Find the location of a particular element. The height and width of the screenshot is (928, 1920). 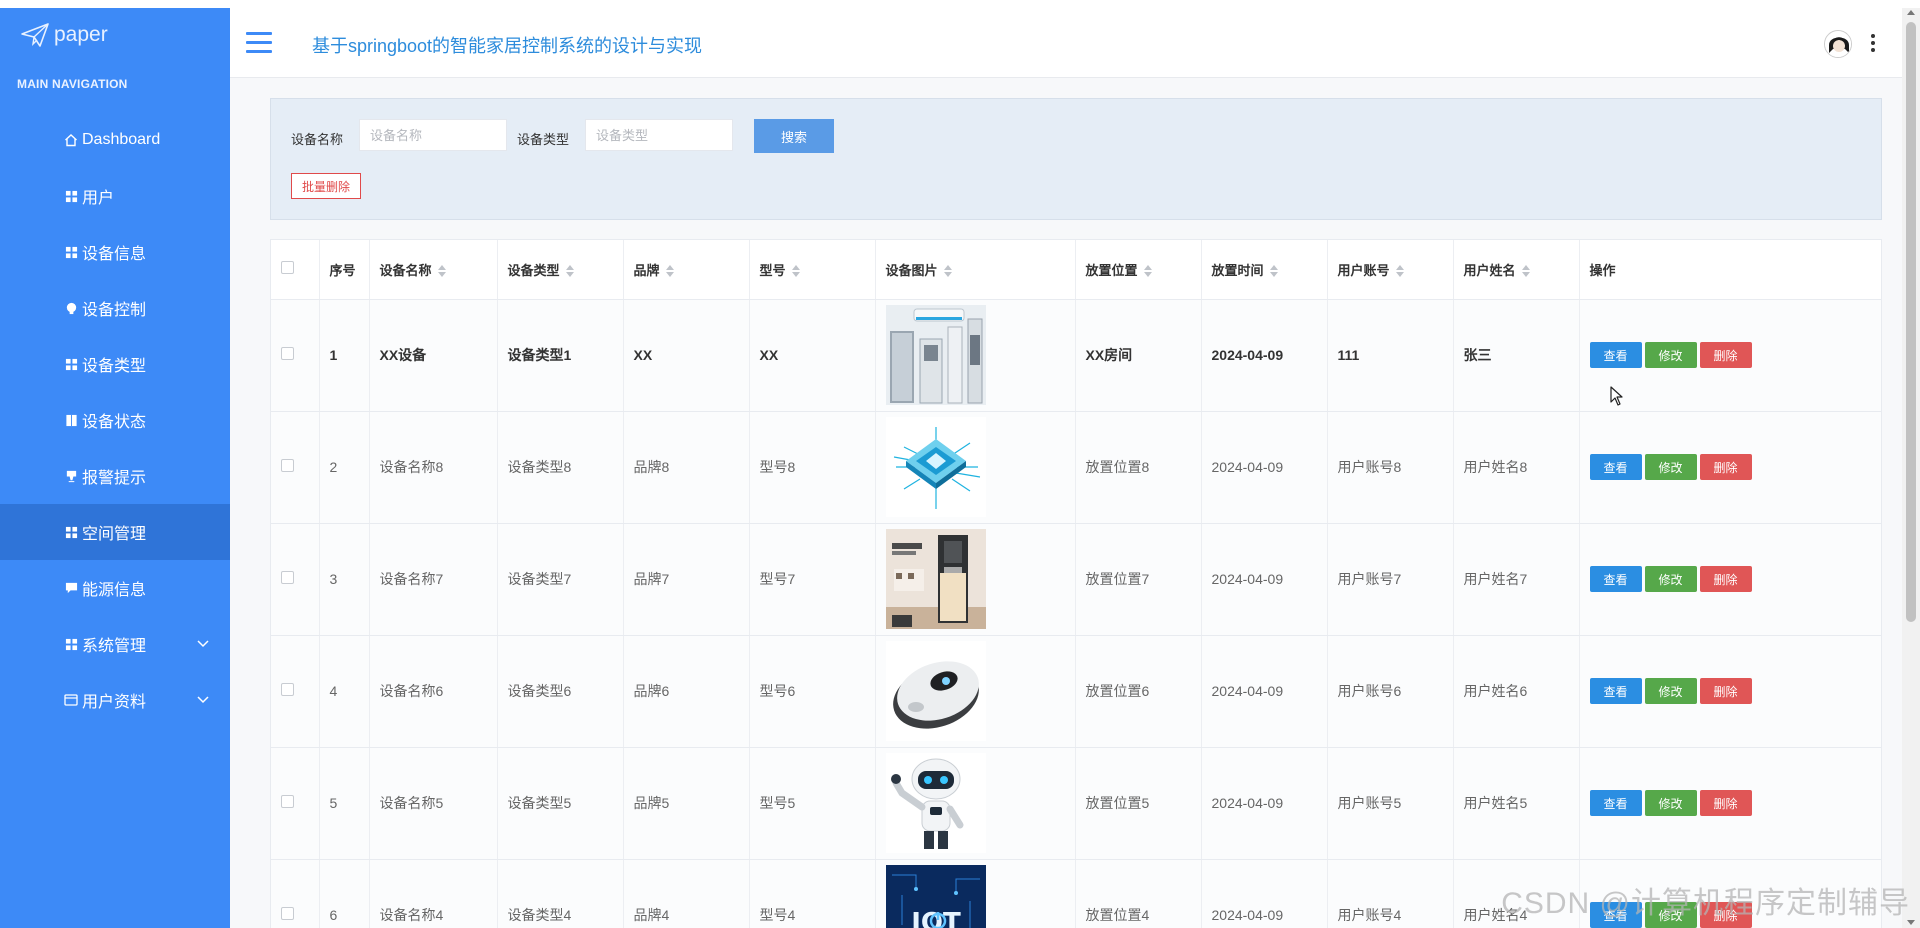

column-header-label: 放置位置 is located at coordinates (1111, 270).